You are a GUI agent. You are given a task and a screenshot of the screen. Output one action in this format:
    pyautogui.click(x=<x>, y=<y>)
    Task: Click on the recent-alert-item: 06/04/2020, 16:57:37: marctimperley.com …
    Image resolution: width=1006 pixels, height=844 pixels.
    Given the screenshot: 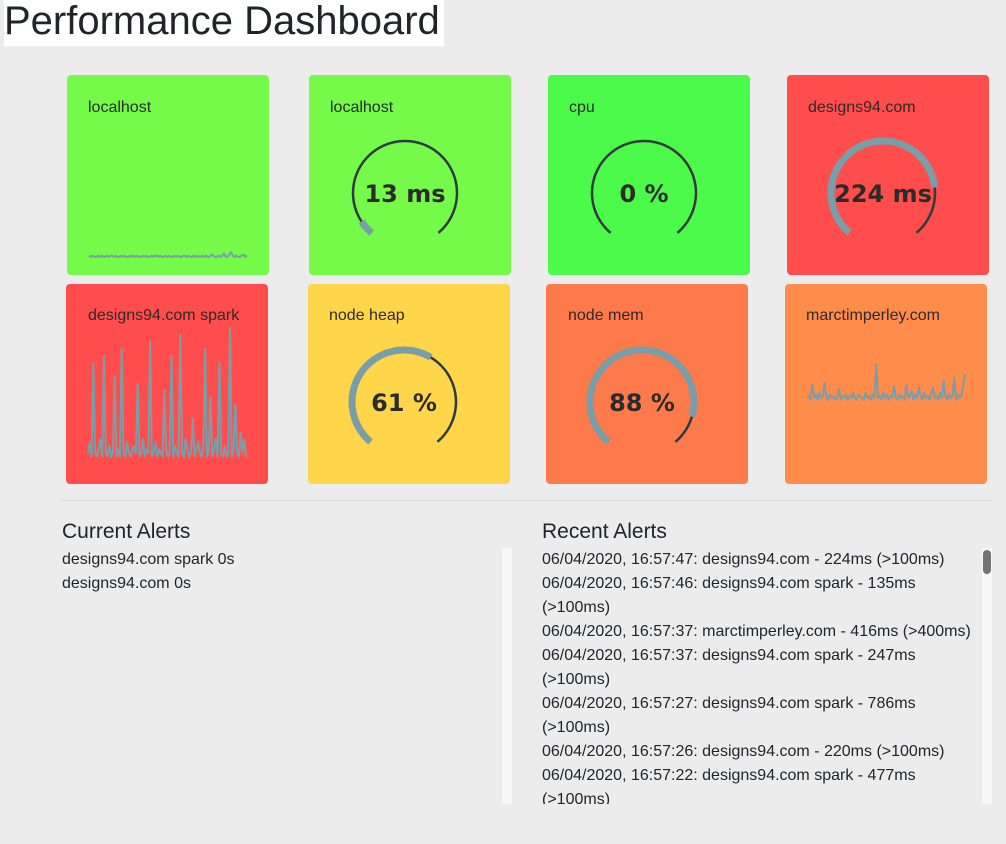 What is the action you would take?
    pyautogui.click(x=756, y=631)
    